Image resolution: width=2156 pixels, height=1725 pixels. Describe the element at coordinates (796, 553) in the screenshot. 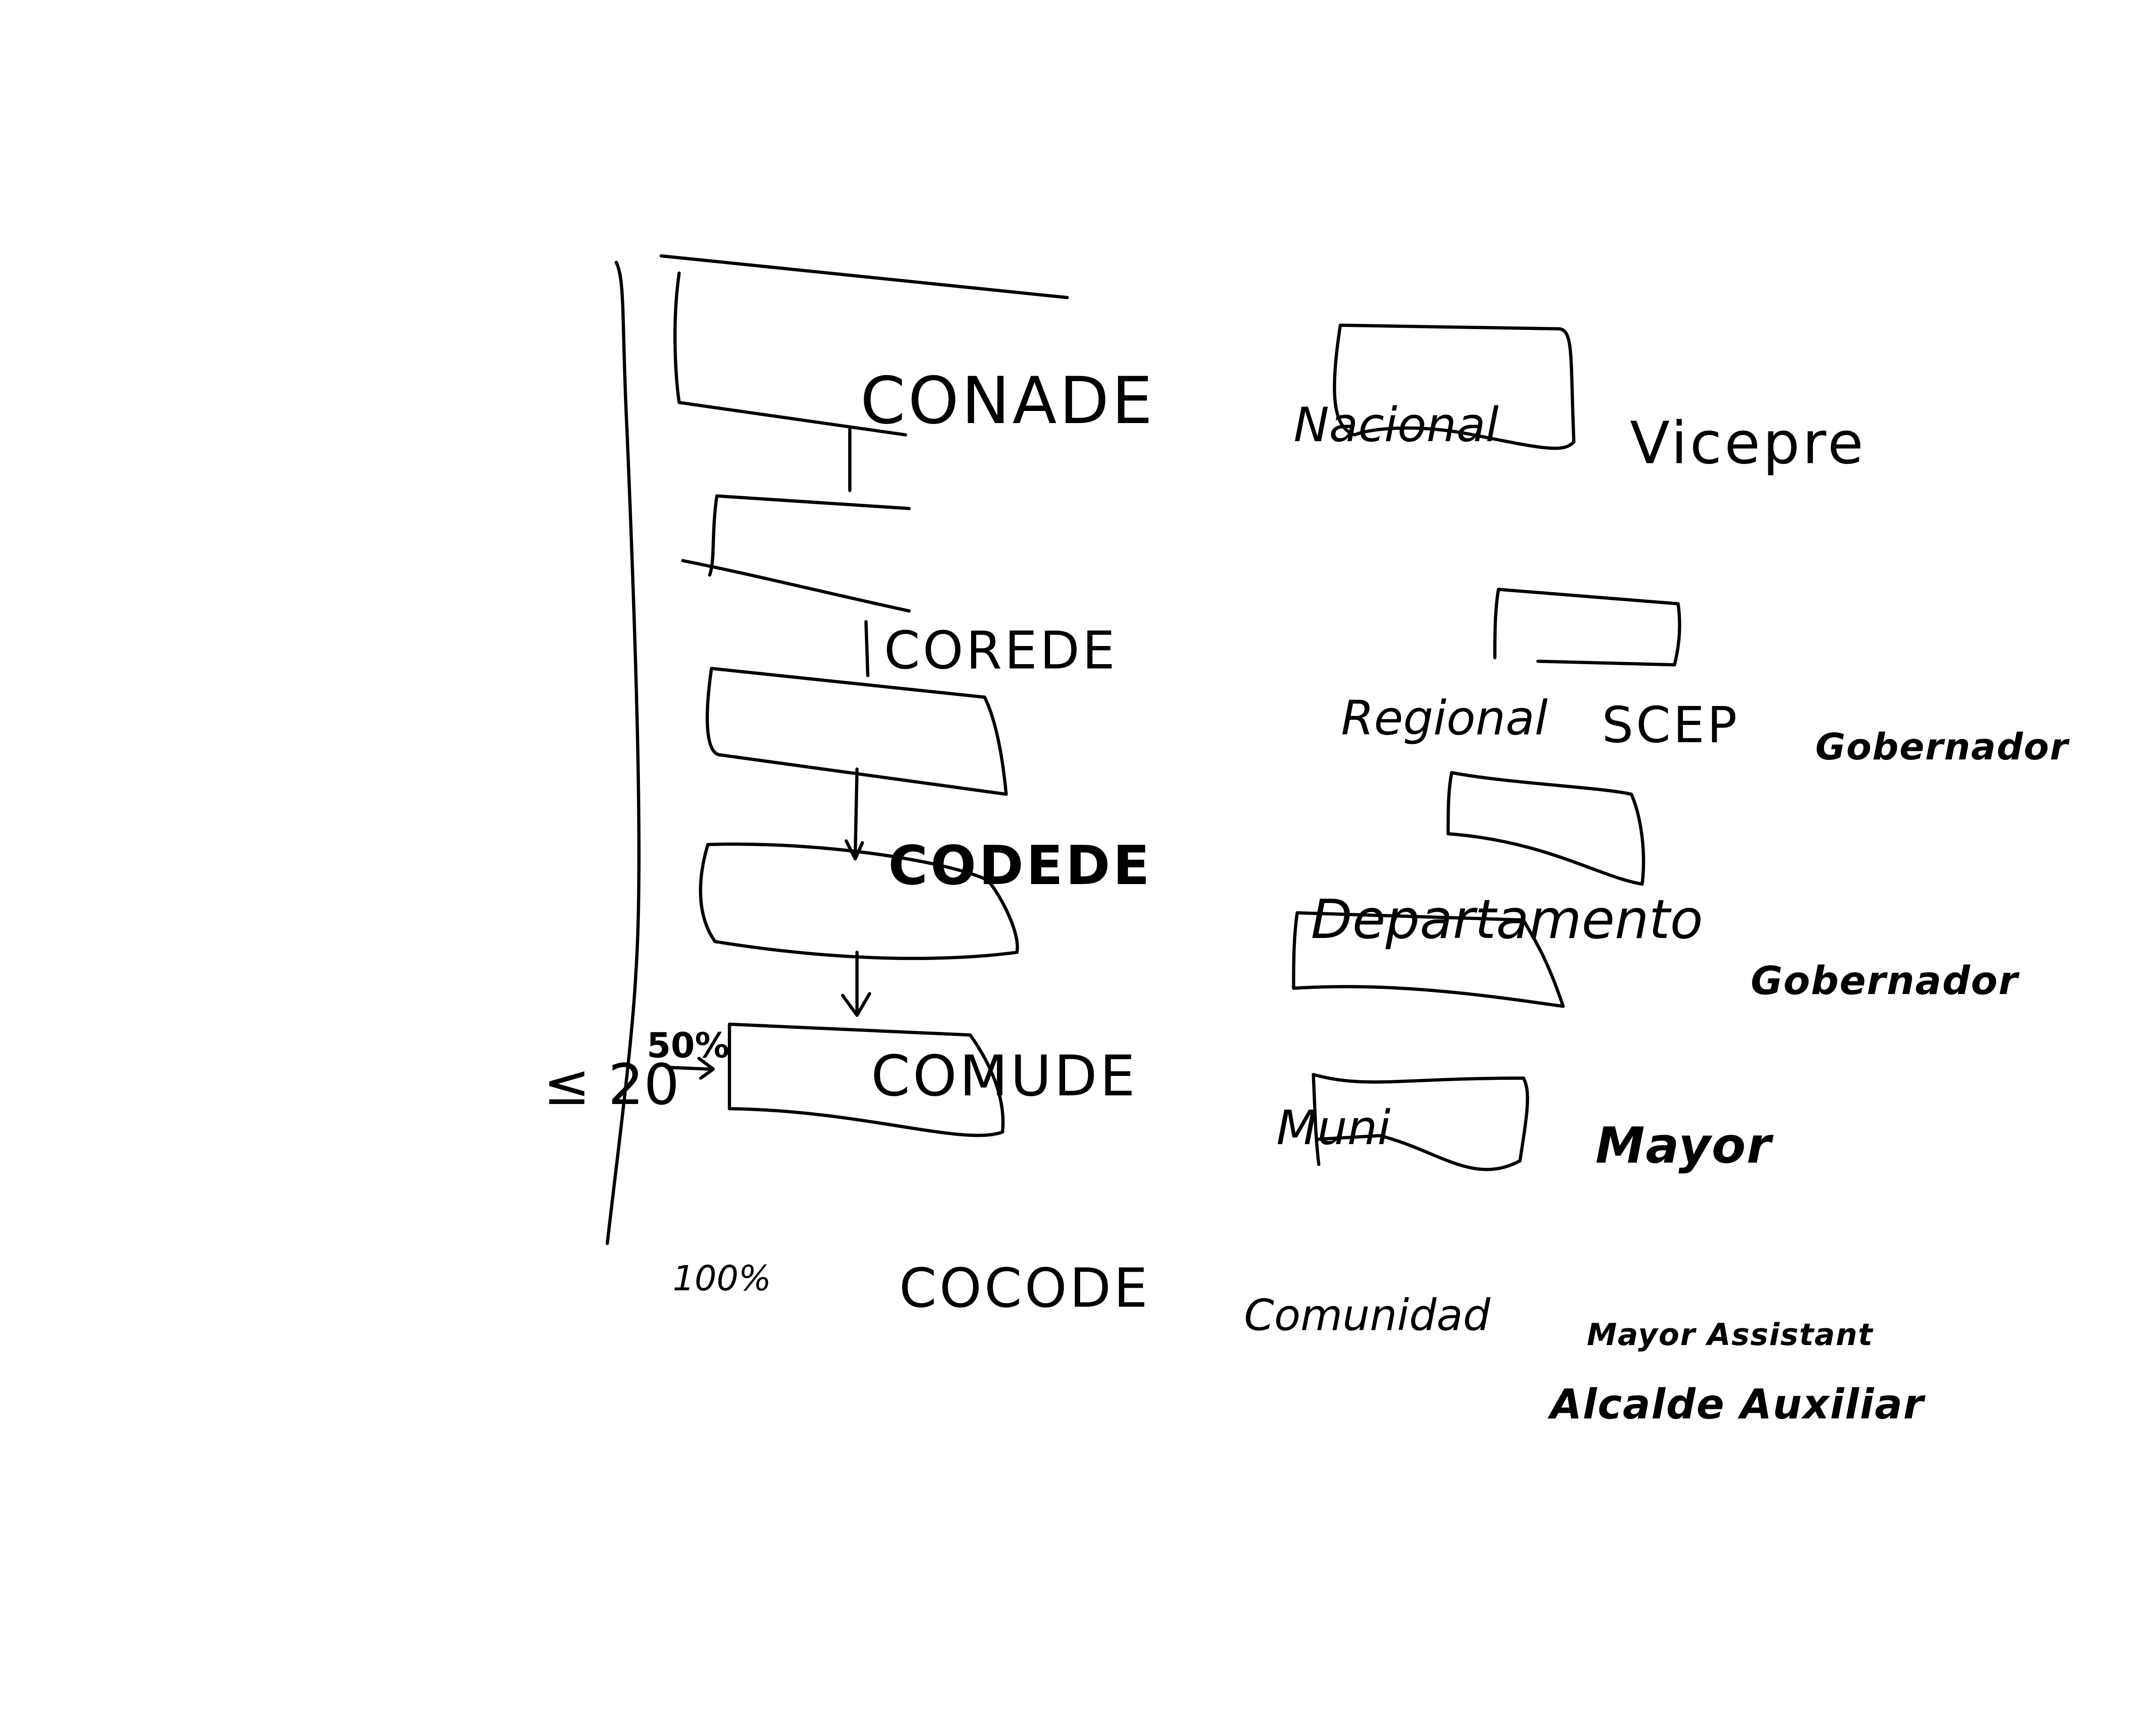

I see `box-corede` at that location.